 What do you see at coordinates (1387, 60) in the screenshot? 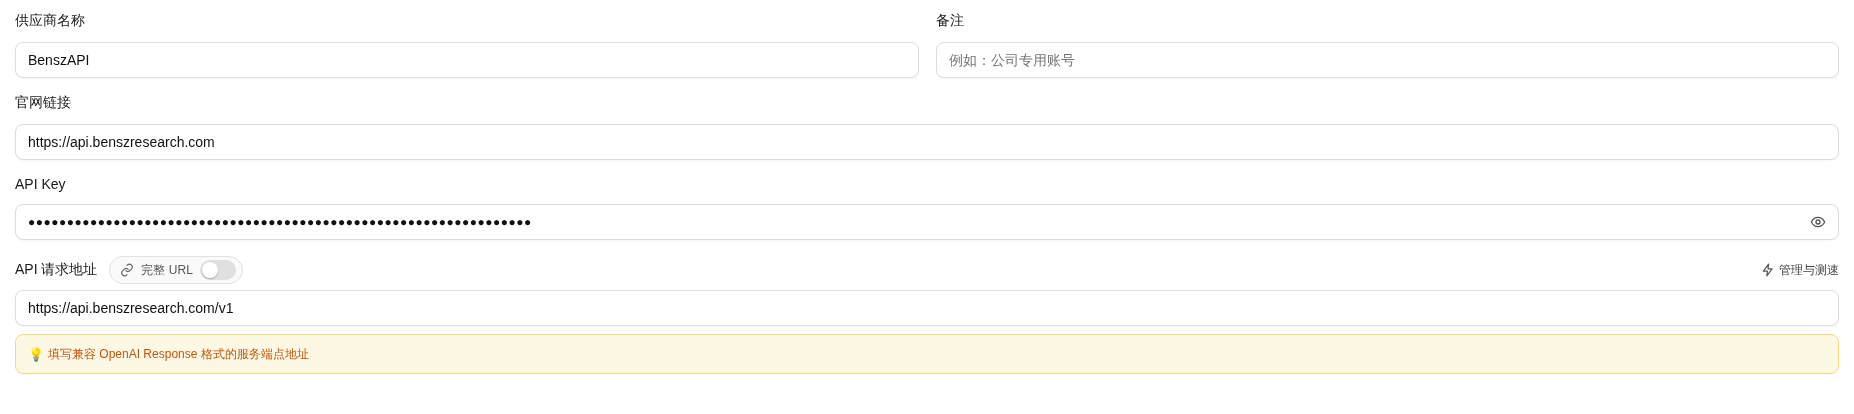
I see `input-field: 例如：公司专用账号` at bounding box center [1387, 60].